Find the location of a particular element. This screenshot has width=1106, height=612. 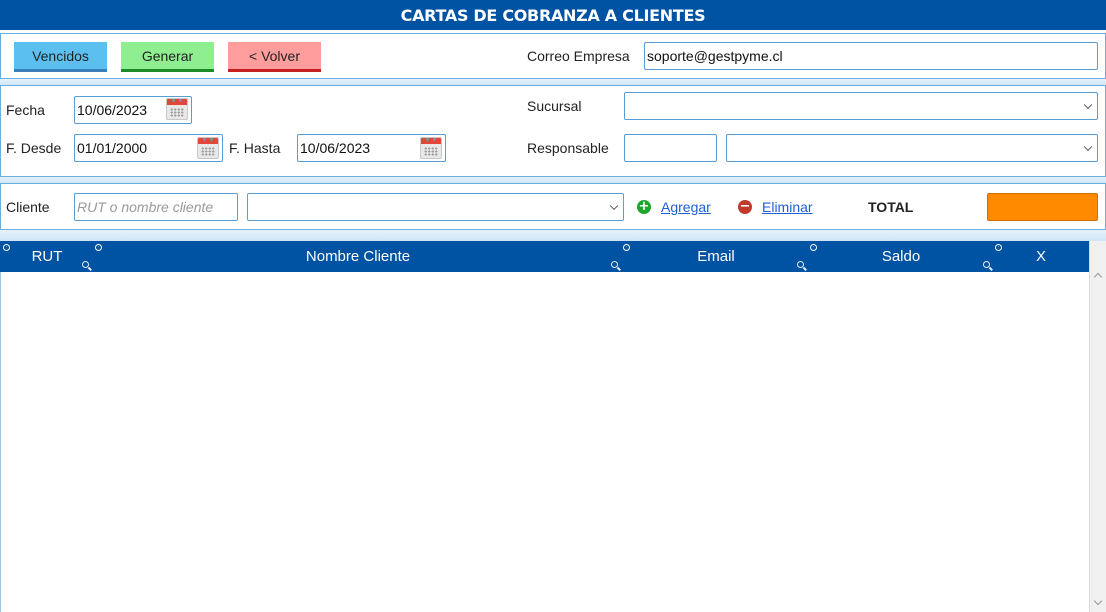

cliente-select is located at coordinates (435, 207).